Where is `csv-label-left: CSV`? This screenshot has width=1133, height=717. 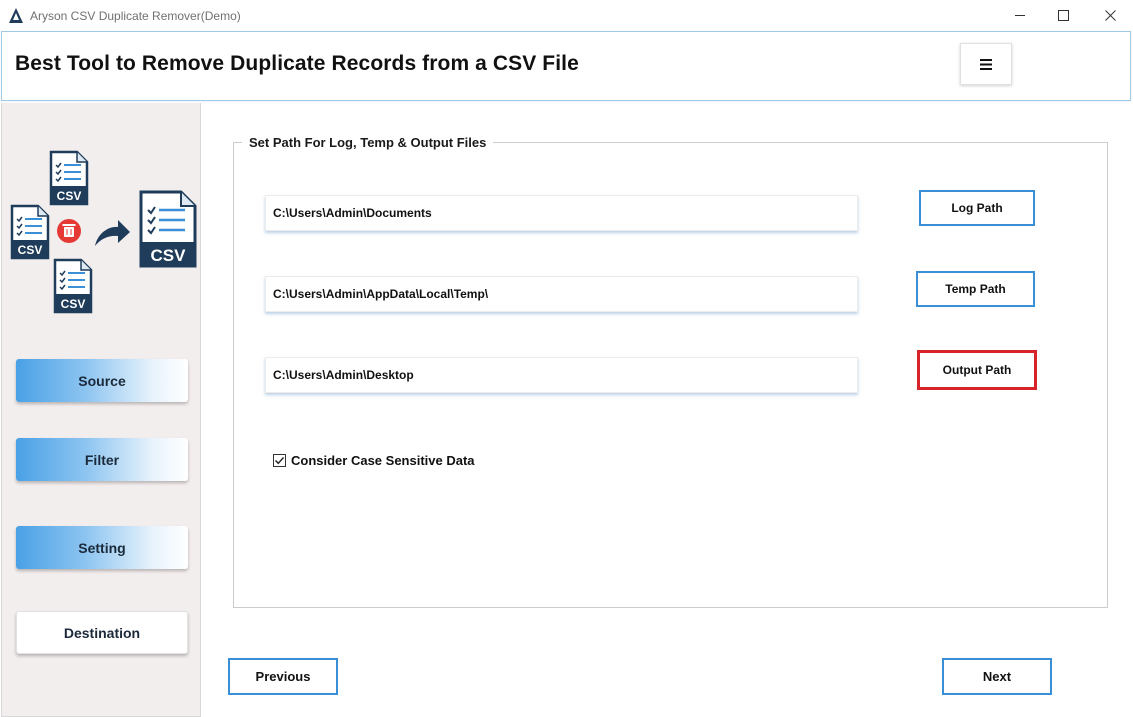 csv-label-left: CSV is located at coordinates (30, 250).